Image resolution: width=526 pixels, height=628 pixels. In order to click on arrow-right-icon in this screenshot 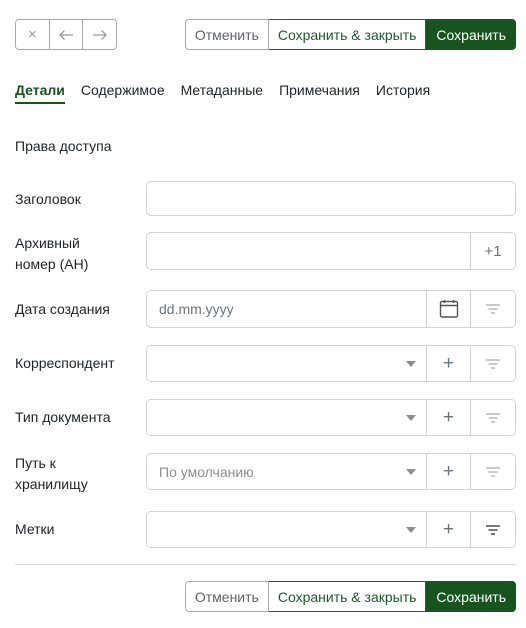, I will do `click(99, 34)`.